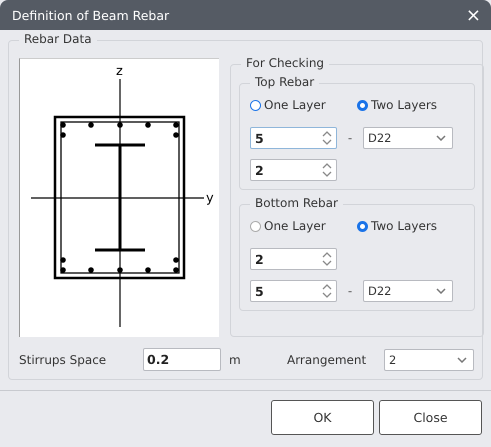  I want to click on unit-label: m, so click(235, 359).